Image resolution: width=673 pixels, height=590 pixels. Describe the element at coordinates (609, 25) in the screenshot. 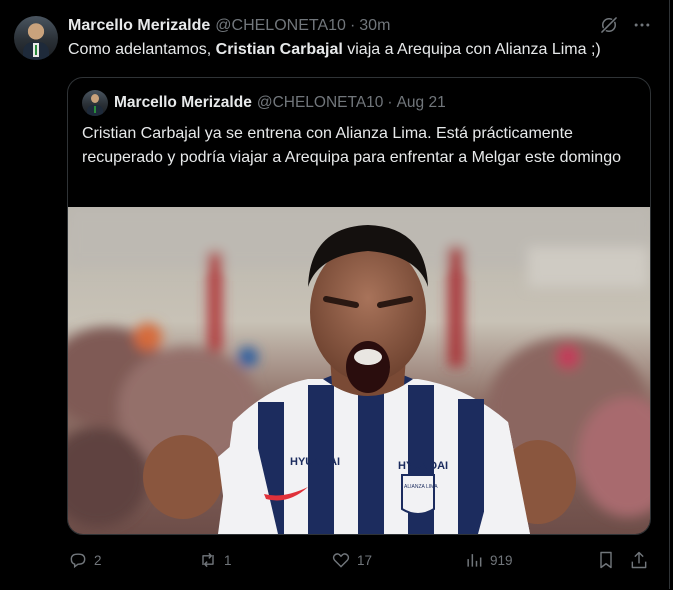

I see `grok-icon` at that location.